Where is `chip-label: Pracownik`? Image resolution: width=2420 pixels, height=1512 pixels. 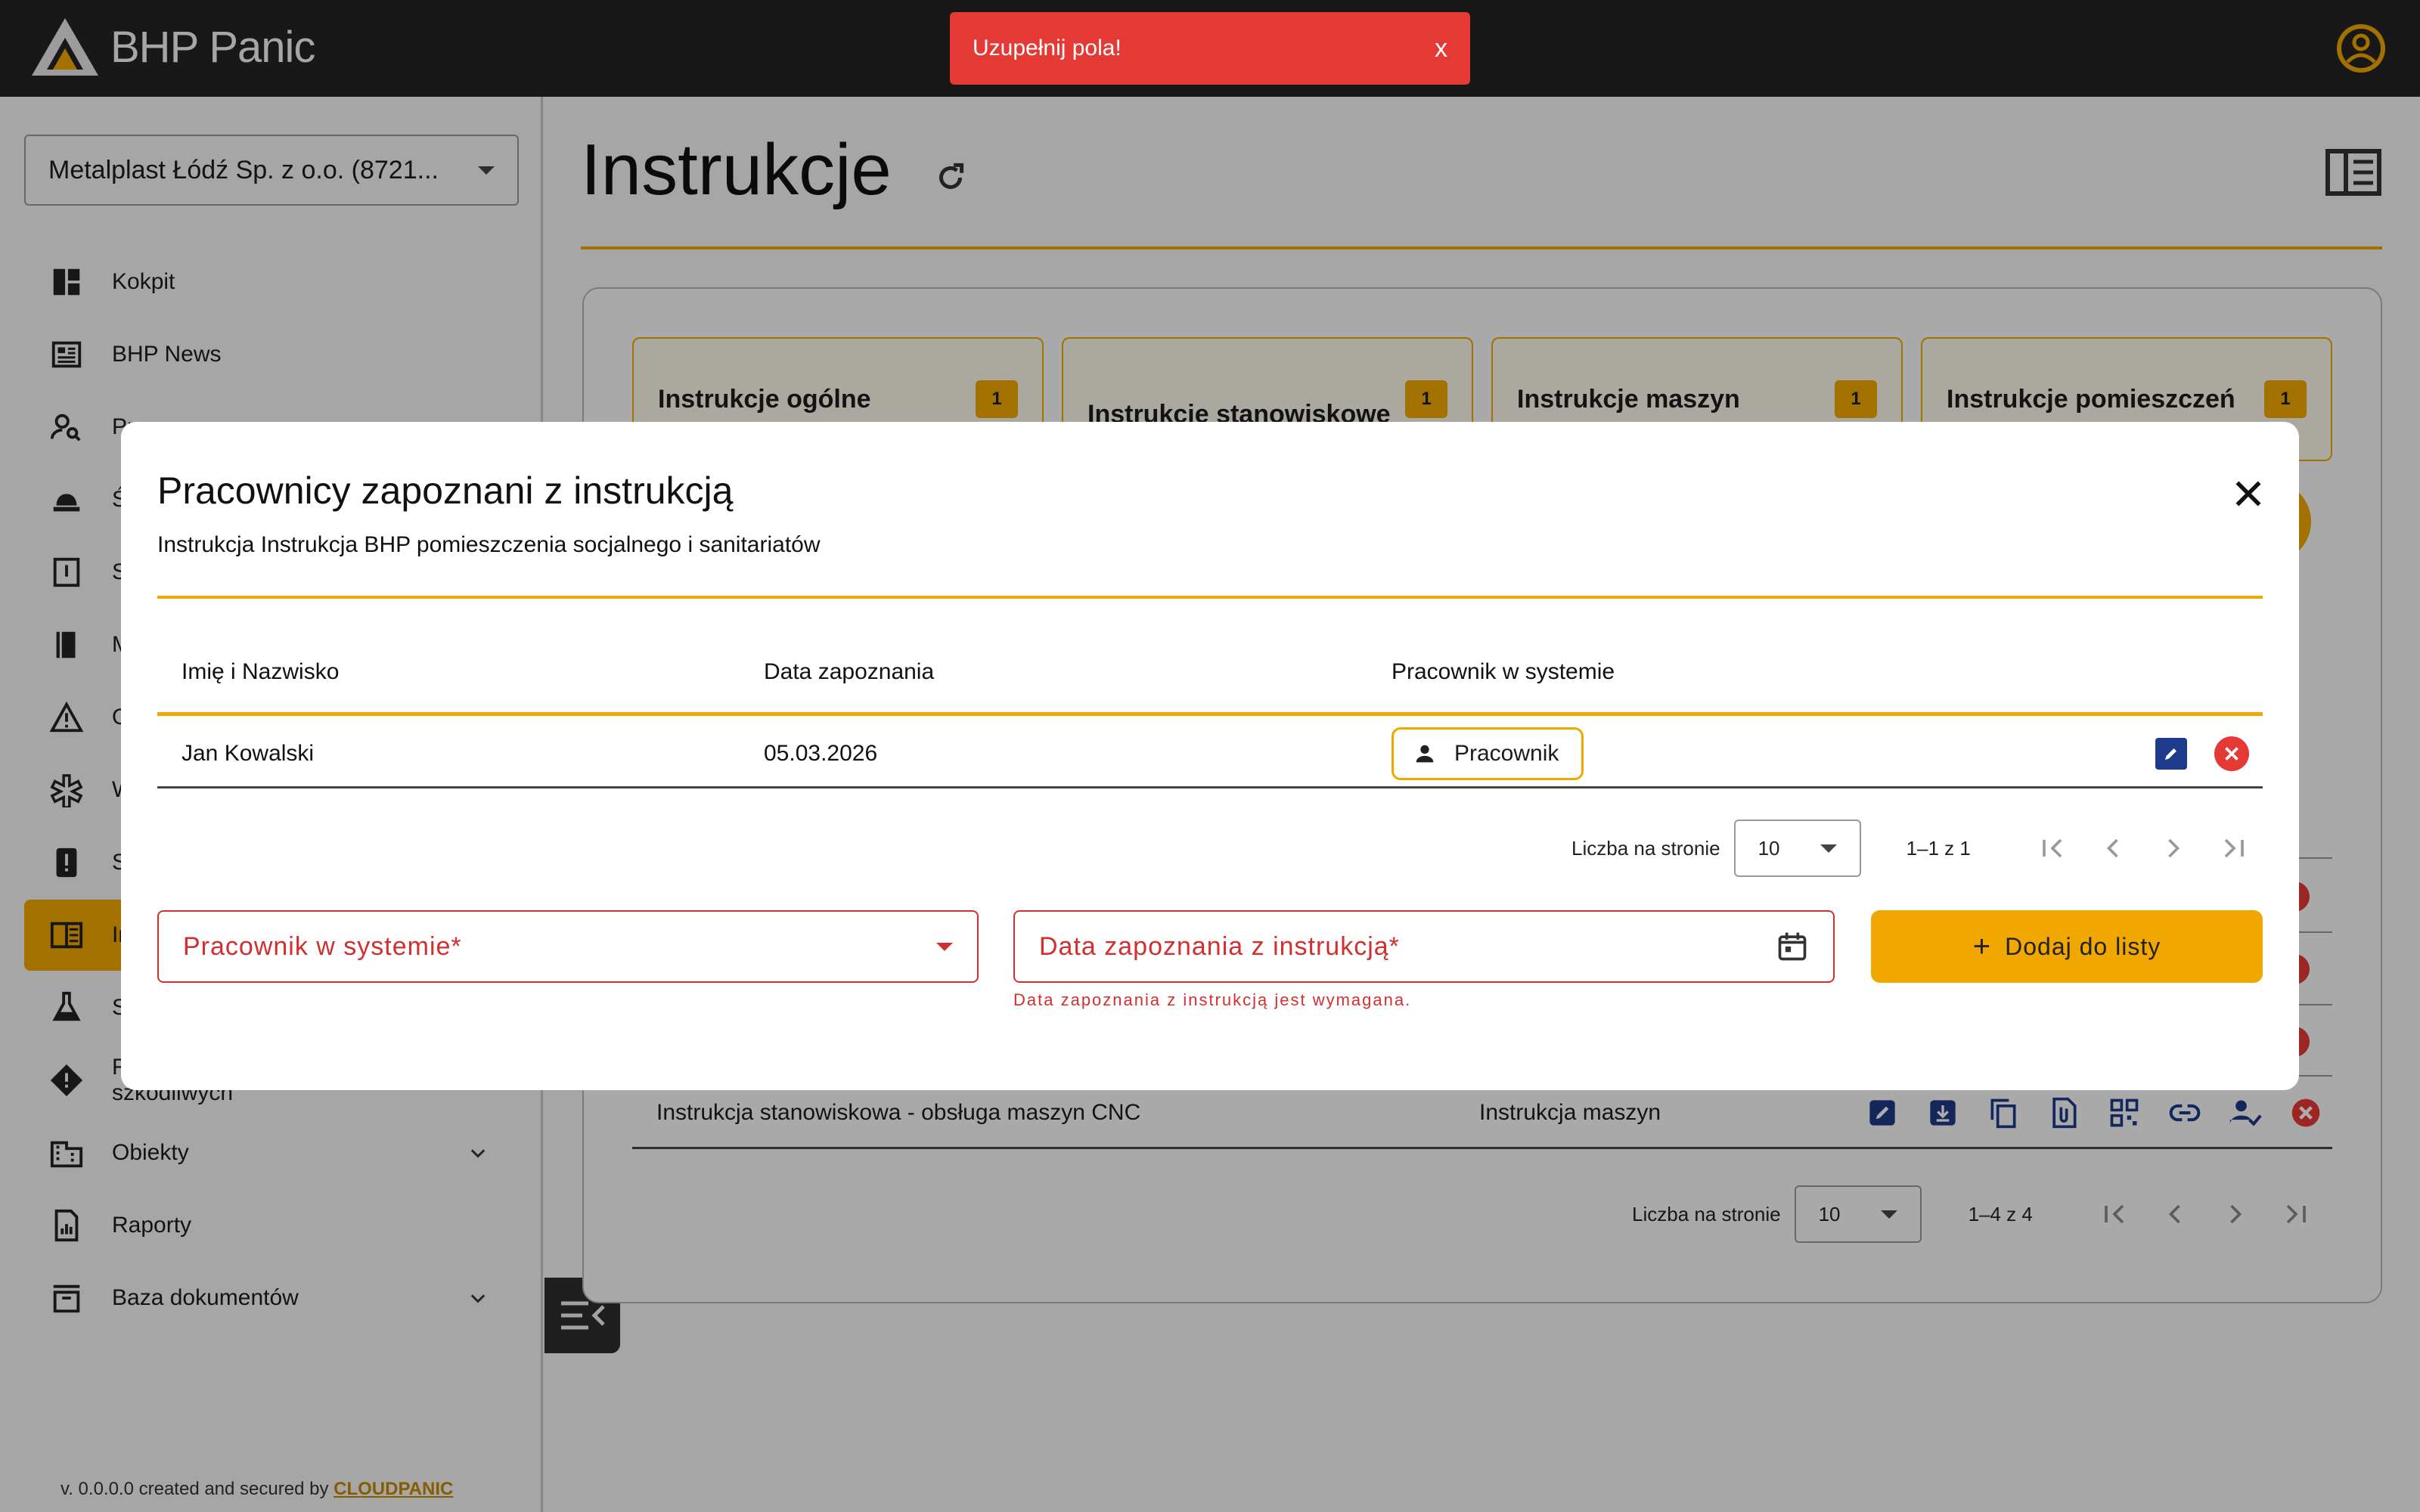 chip-label: Pracownik is located at coordinates (1506, 753).